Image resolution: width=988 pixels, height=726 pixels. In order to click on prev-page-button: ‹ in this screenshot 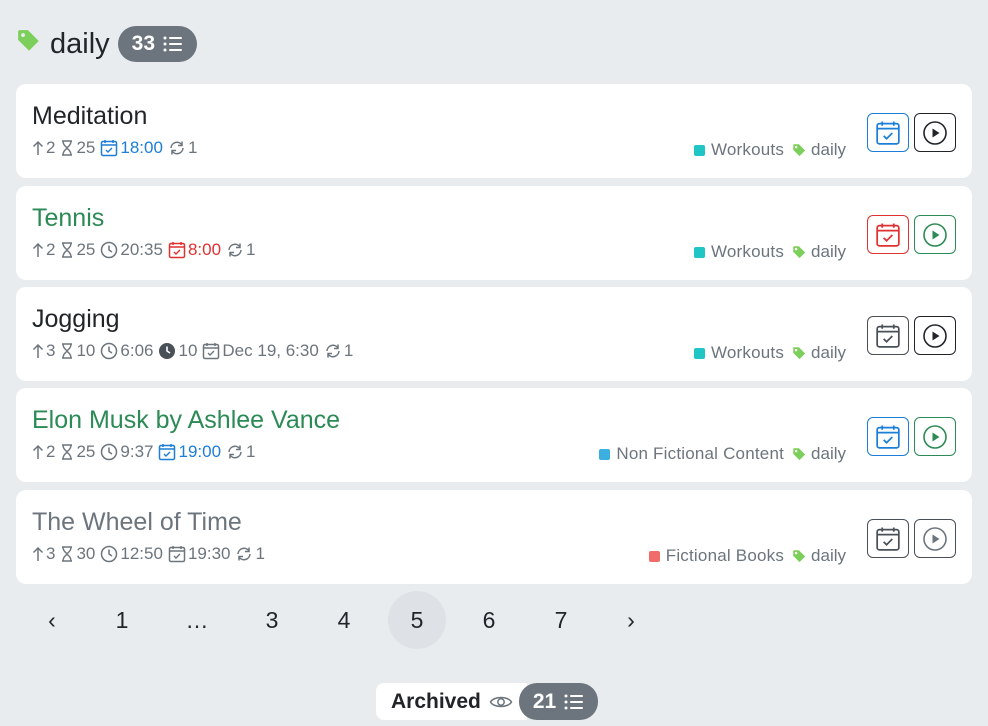, I will do `click(52, 620)`.